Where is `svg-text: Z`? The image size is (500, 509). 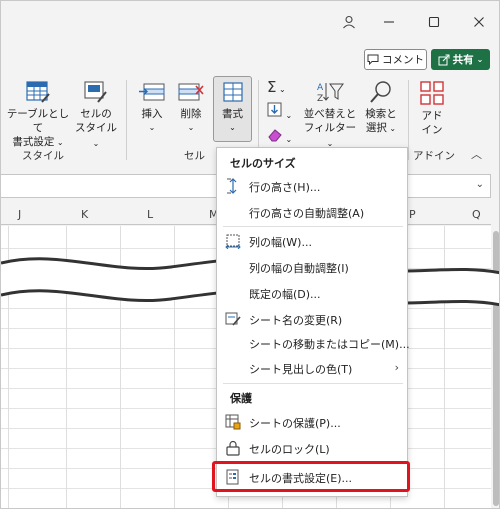 svg-text: Z is located at coordinates (320, 99).